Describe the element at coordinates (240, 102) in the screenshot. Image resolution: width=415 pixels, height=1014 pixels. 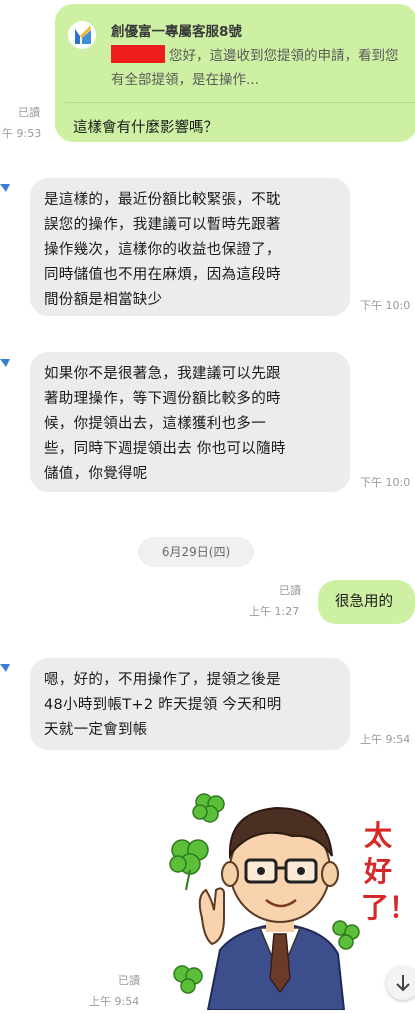
I see `divider` at that location.